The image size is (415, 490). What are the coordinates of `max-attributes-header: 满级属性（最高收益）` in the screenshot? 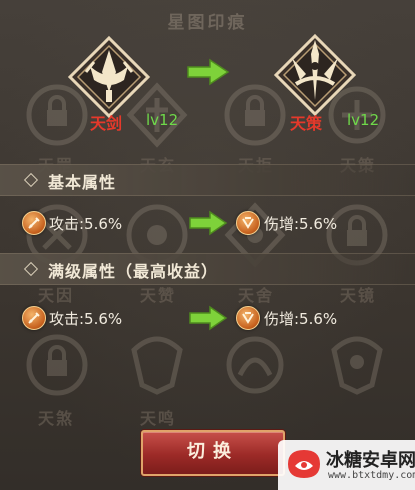 It's located at (207, 269).